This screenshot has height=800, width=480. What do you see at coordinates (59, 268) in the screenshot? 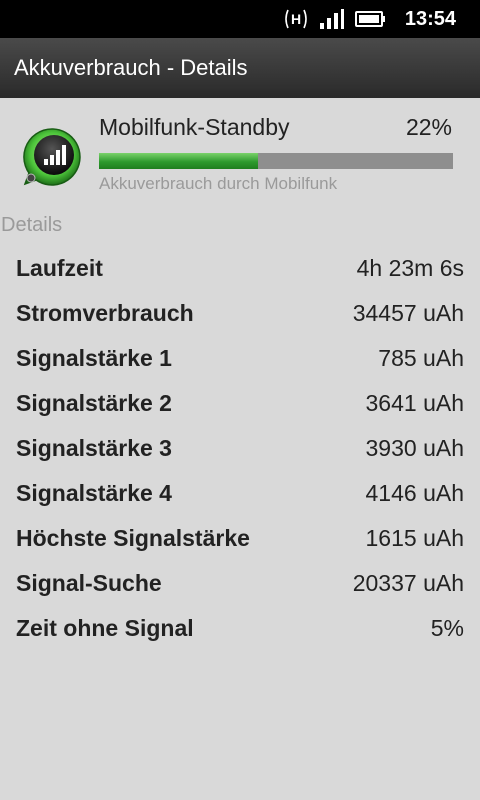
I see `detail-label: Laufzeit` at bounding box center [59, 268].